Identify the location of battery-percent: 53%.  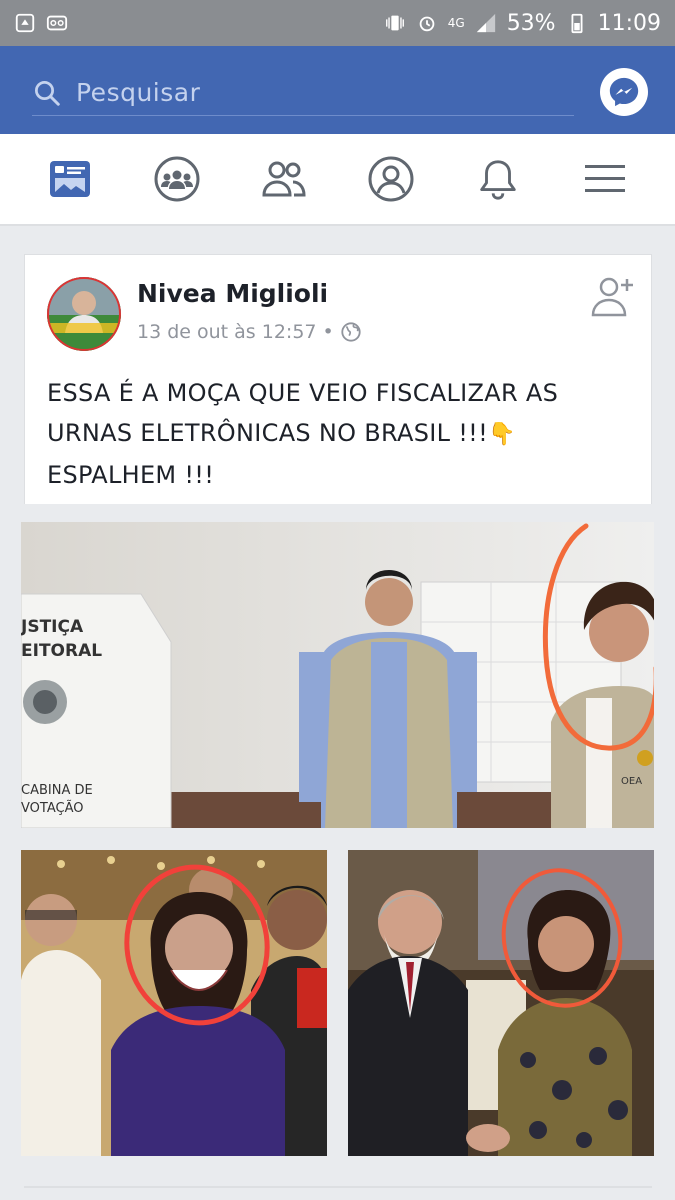
(531, 23).